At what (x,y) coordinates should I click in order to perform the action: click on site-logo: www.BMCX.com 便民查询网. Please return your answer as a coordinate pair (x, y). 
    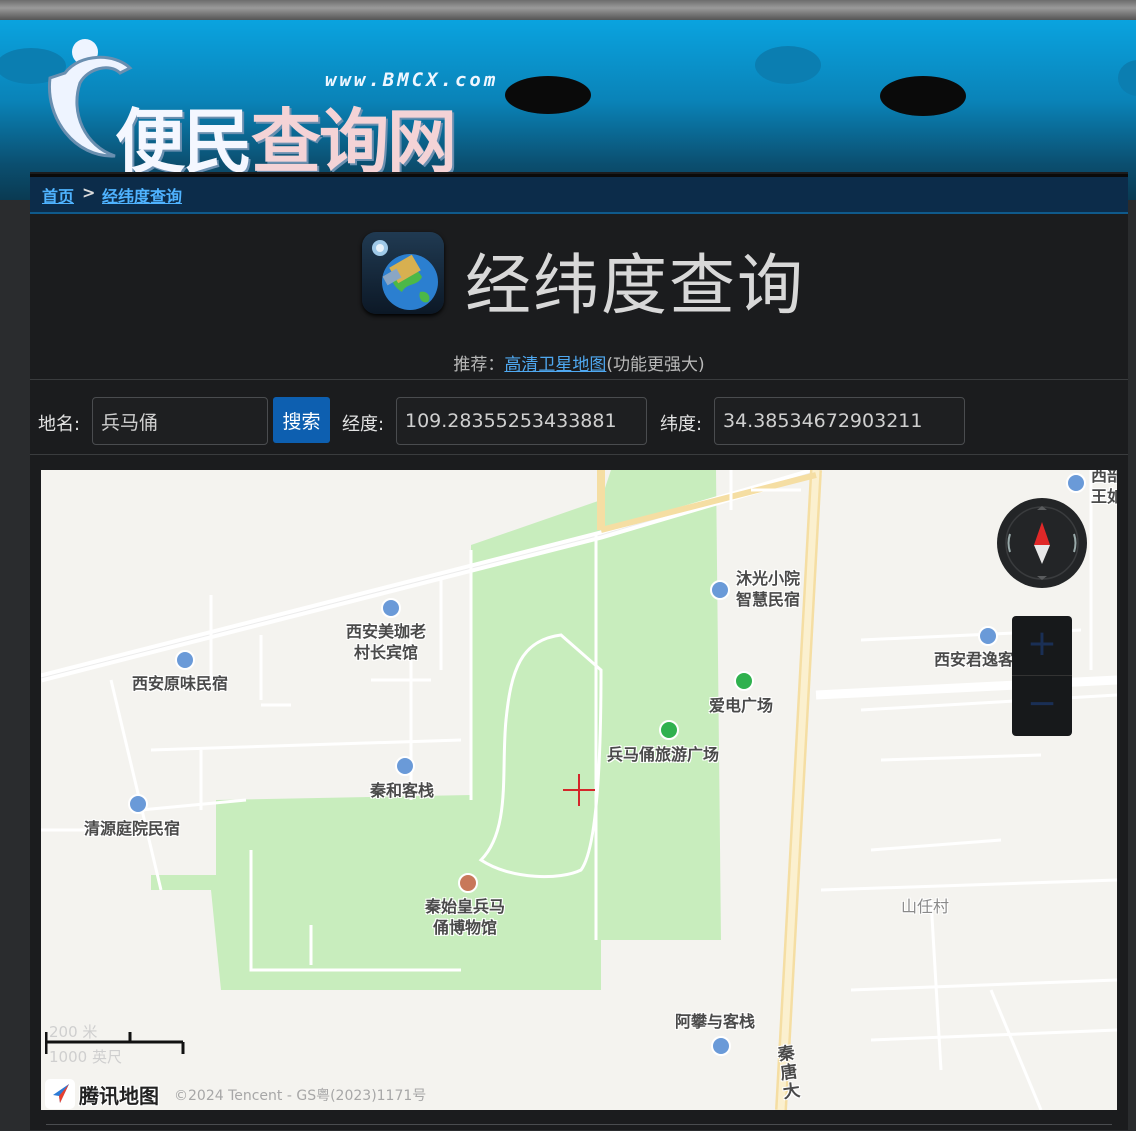
    Looking at the image, I should click on (270, 110).